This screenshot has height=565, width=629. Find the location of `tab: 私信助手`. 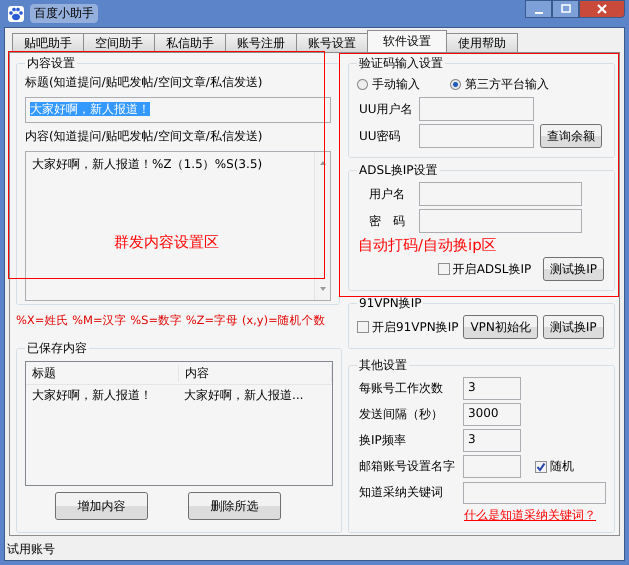

tab: 私信助手 is located at coordinates (190, 42).